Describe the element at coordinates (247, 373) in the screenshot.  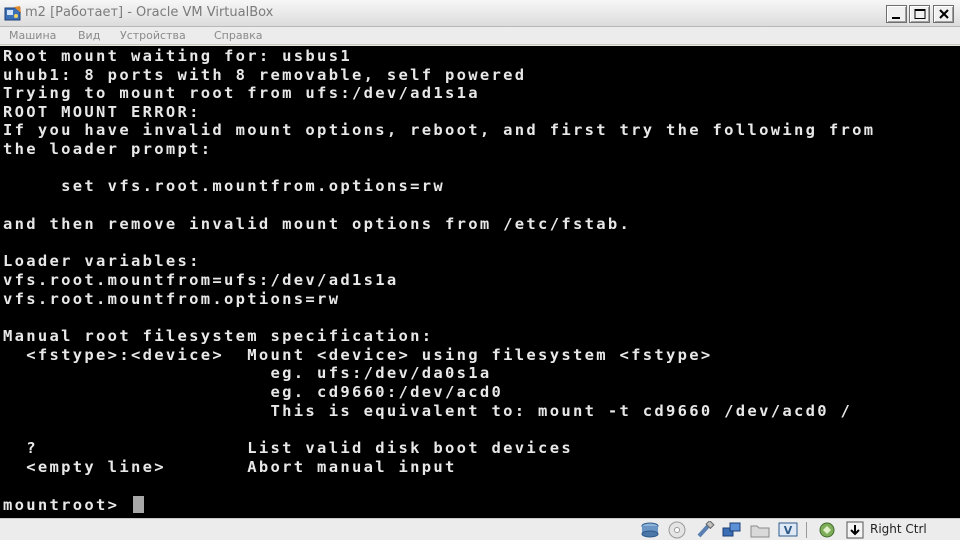
I see `console-line: eg. ufs:/dev/da0s1a` at that location.